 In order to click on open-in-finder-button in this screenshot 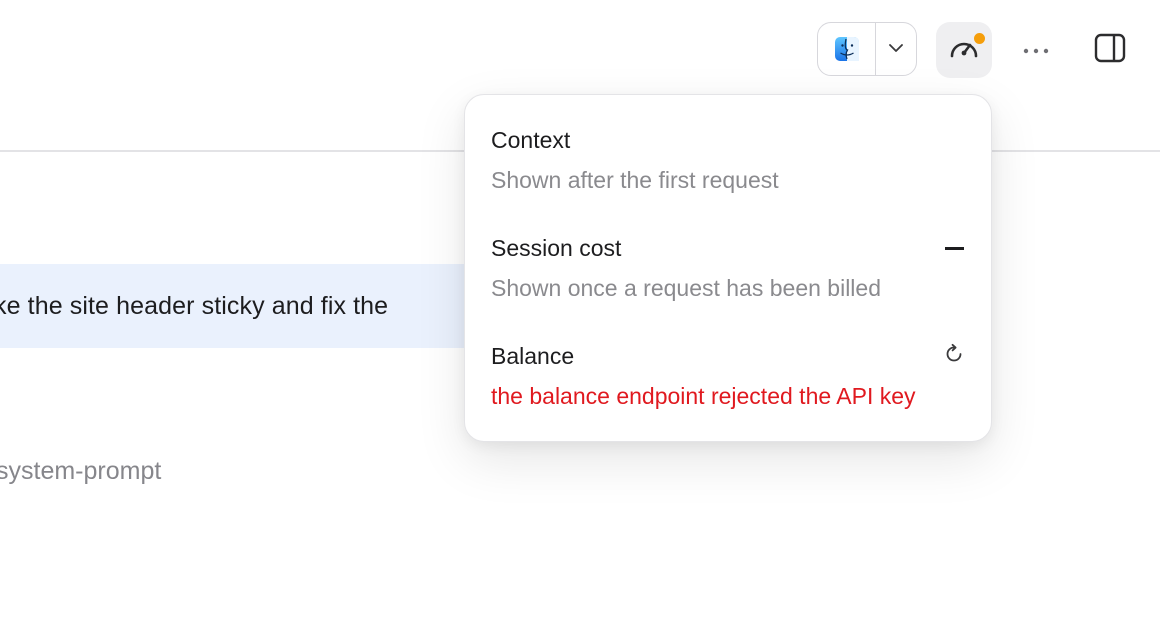, I will do `click(847, 49)`.